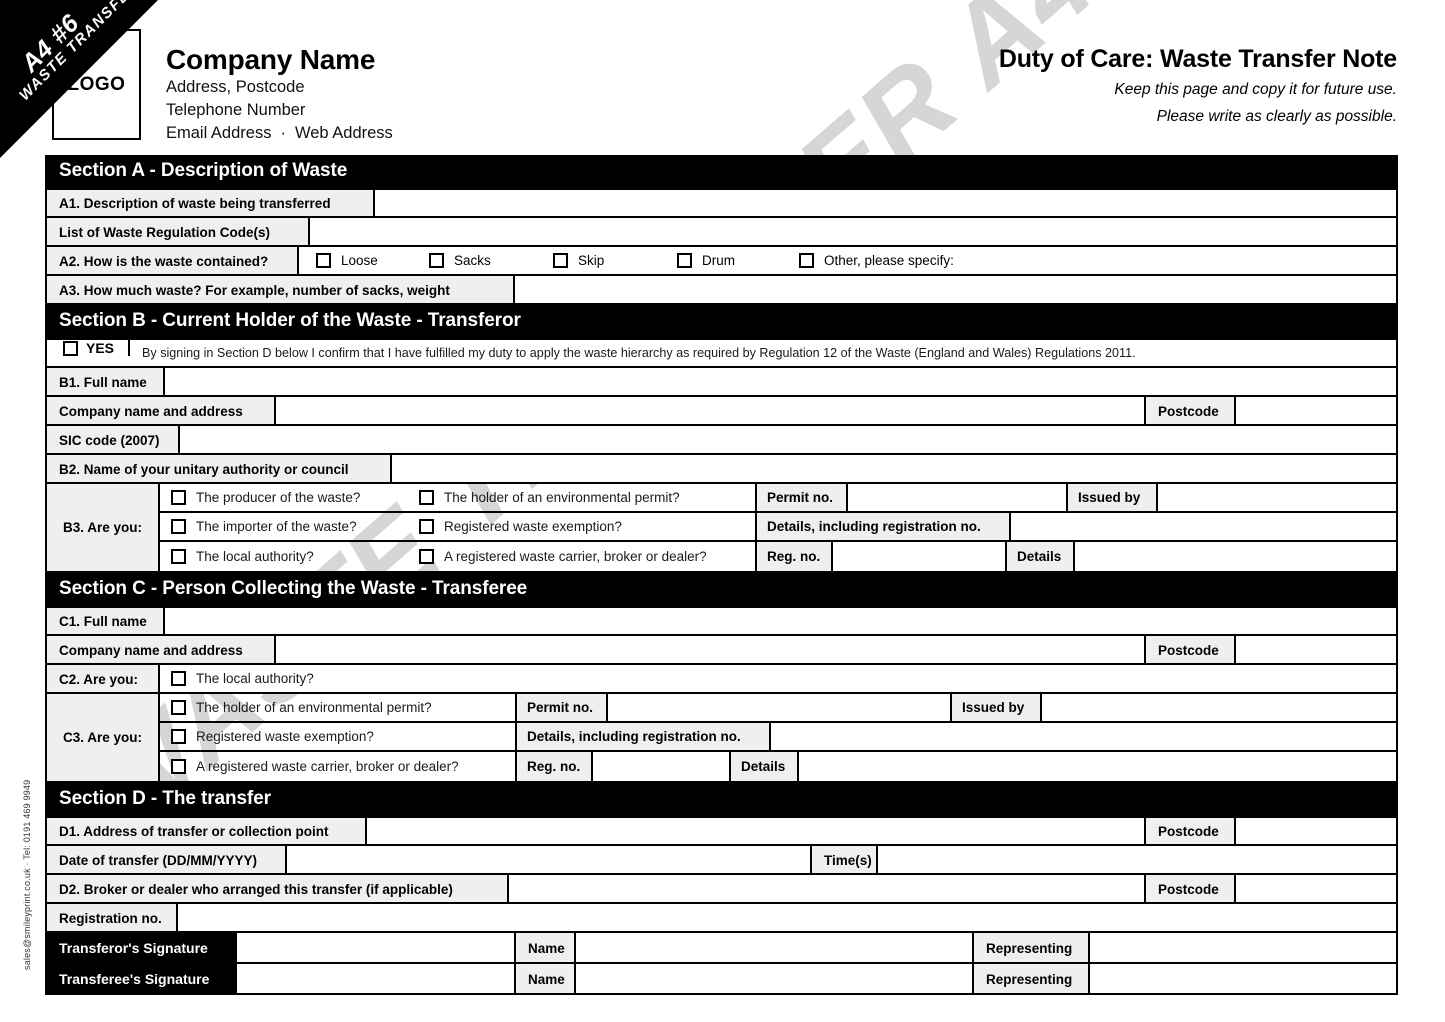  I want to click on b1-input, so click(780, 381).